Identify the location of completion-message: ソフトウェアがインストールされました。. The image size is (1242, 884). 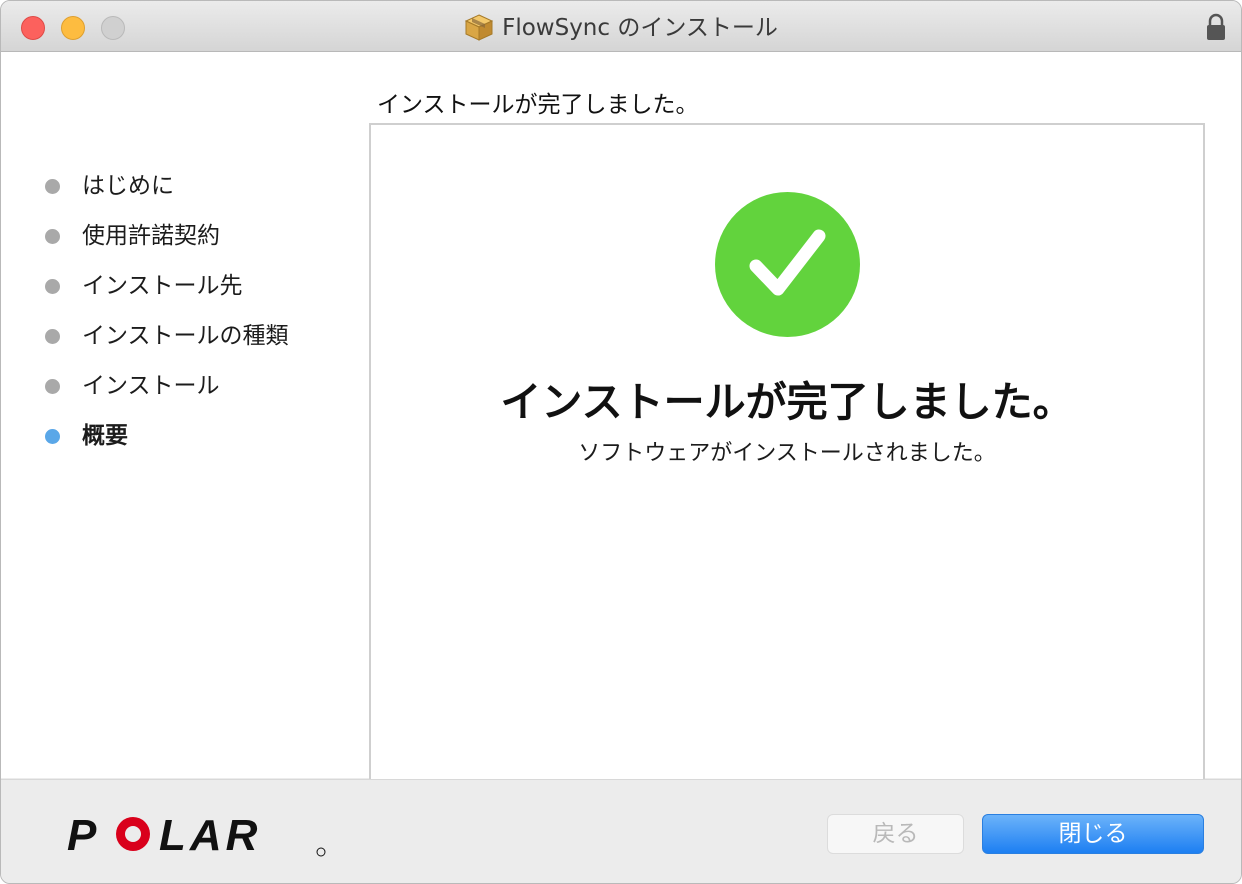
(787, 453).